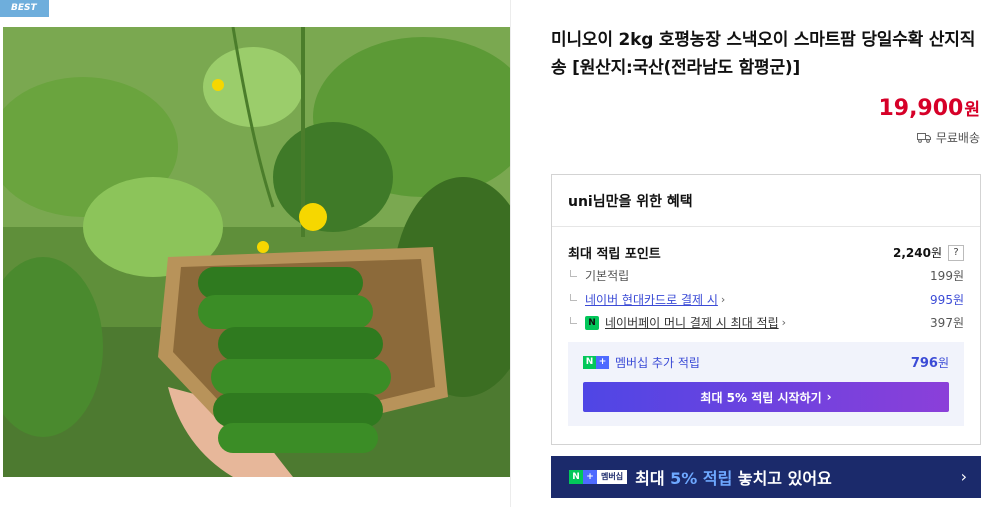 This screenshot has height=507, width=989. I want to click on basic-points-label: 기본적립, so click(607, 276).